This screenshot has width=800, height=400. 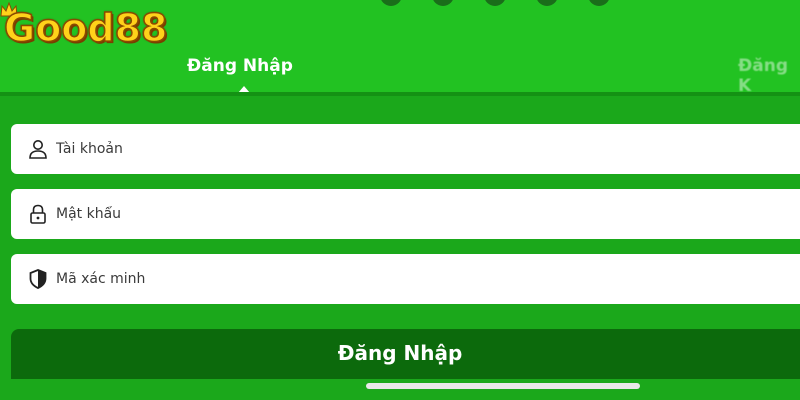 What do you see at coordinates (400, 353) in the screenshot?
I see `login-button-label: Đăng Nhập` at bounding box center [400, 353].